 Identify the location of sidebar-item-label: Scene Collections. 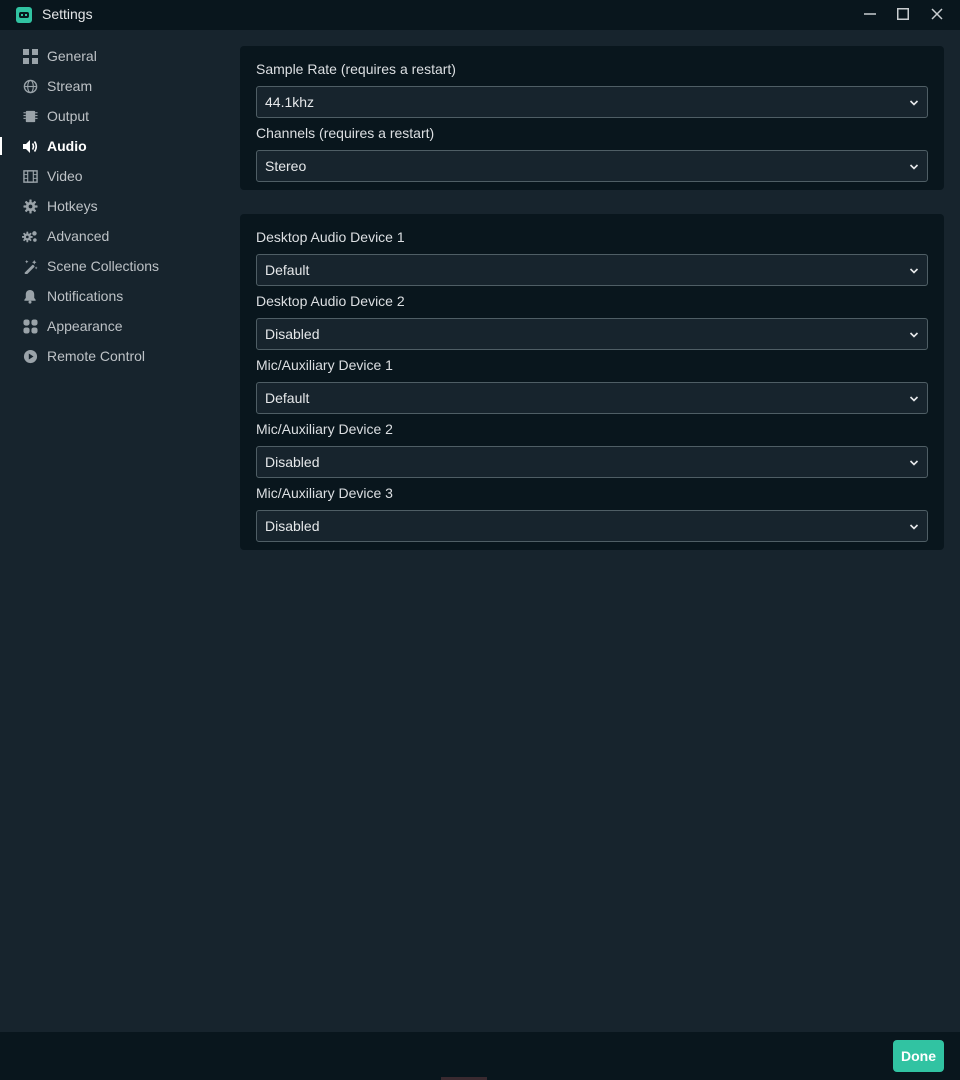
(103, 266).